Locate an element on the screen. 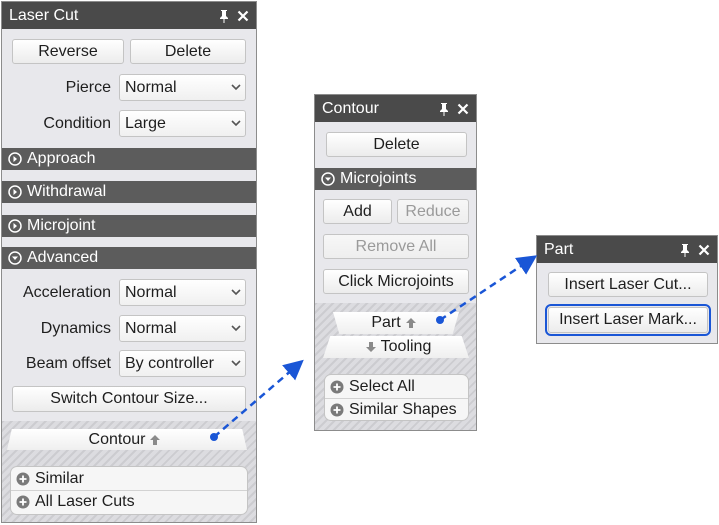 This screenshot has width=719, height=525. section-label: Advanced is located at coordinates (63, 257).